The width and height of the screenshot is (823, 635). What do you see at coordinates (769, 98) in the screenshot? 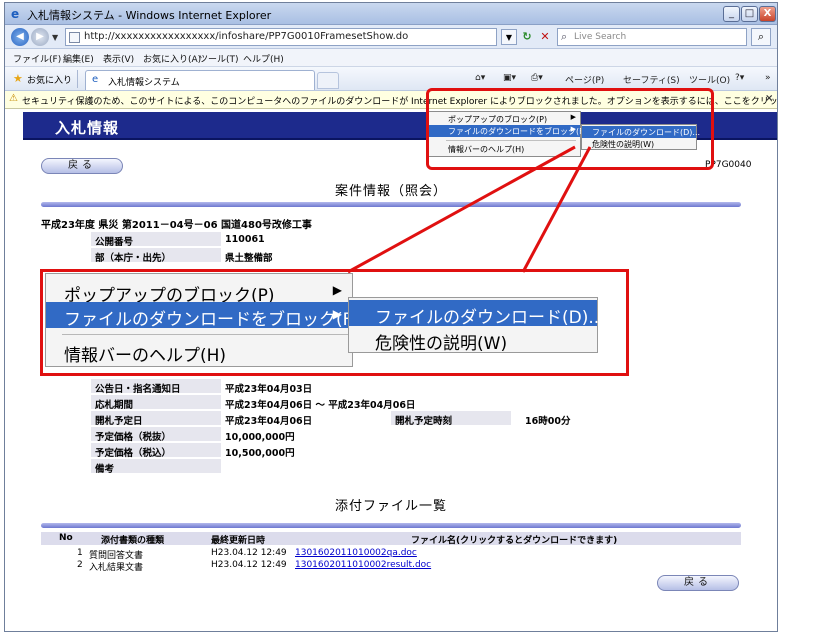
I see `info-bar-close-icon: ×` at bounding box center [769, 98].